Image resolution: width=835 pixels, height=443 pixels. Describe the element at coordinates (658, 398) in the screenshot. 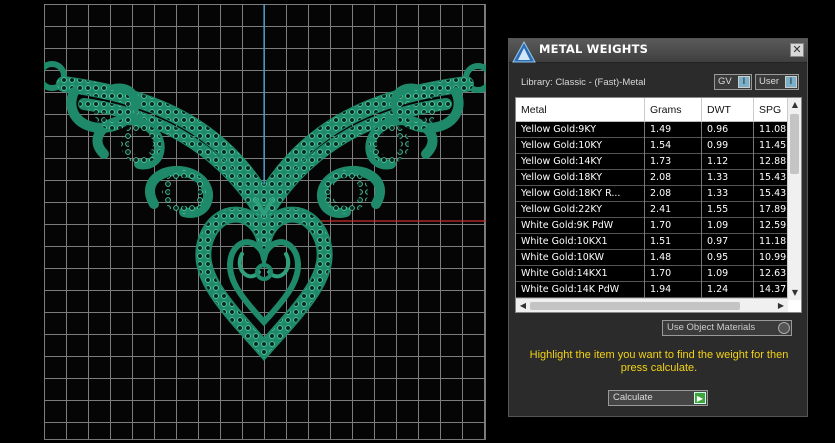

I see `calculate-button: Calculate ▶` at that location.